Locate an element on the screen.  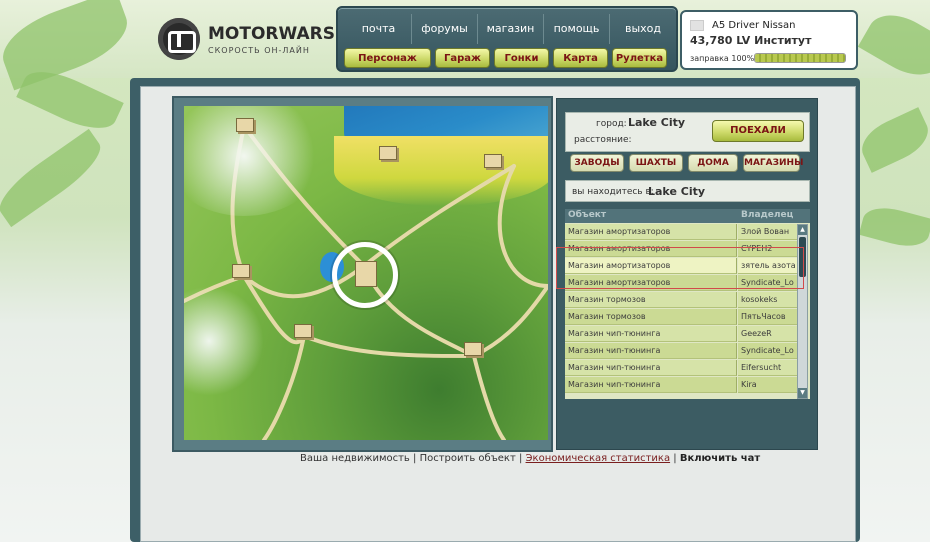
build-object-link: Построить объект is located at coordinates (468, 458).